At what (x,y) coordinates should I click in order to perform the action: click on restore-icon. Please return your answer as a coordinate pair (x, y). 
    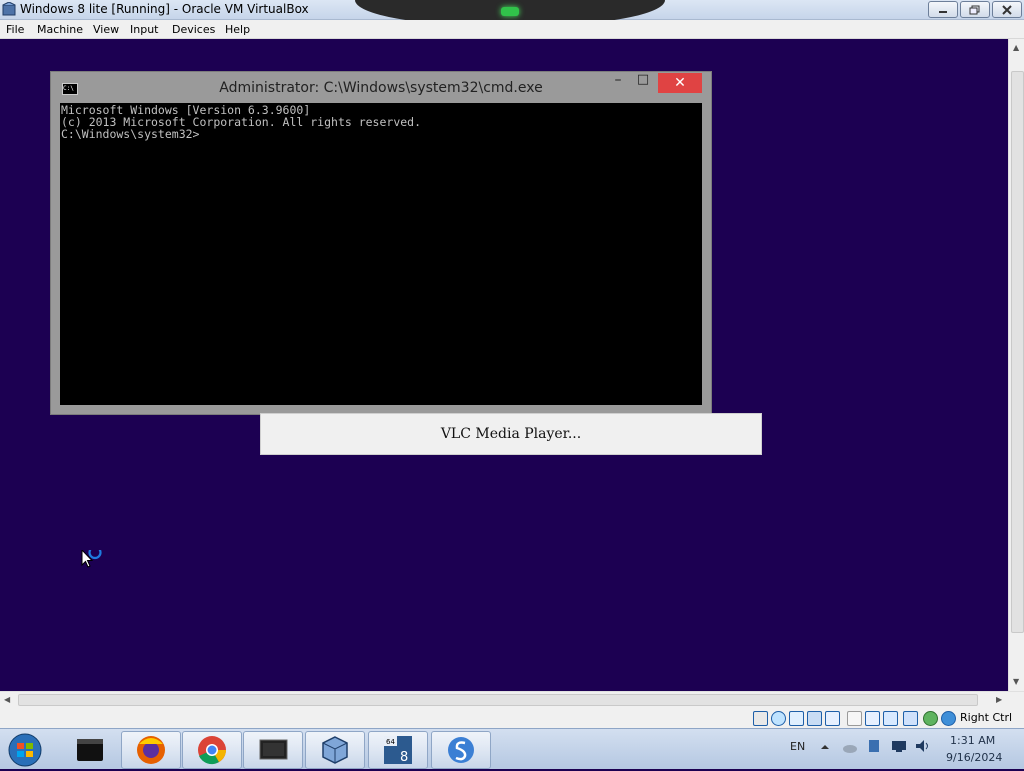
    Looking at the image, I should click on (974, 9).